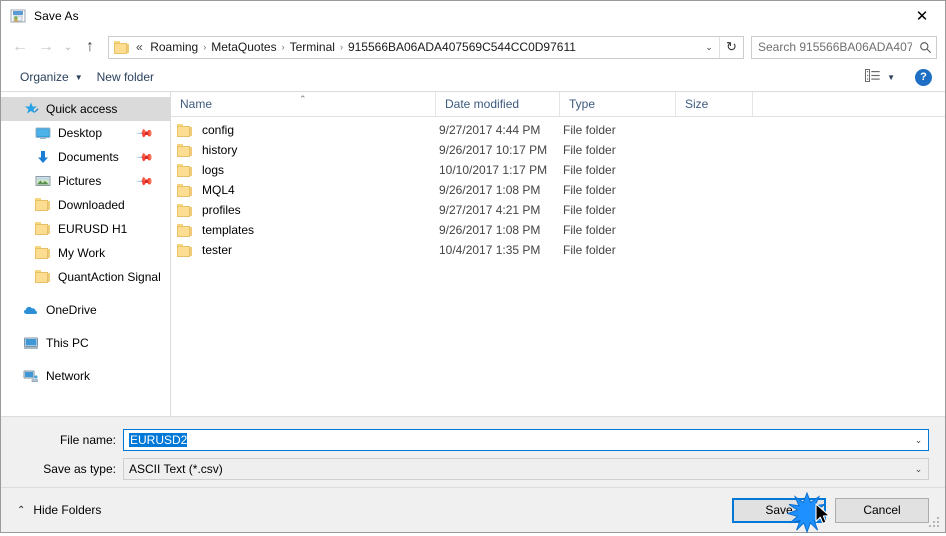  What do you see at coordinates (526, 469) in the screenshot?
I see `save-as-type-select: ASCII Text (*.csv) ⌄` at bounding box center [526, 469].